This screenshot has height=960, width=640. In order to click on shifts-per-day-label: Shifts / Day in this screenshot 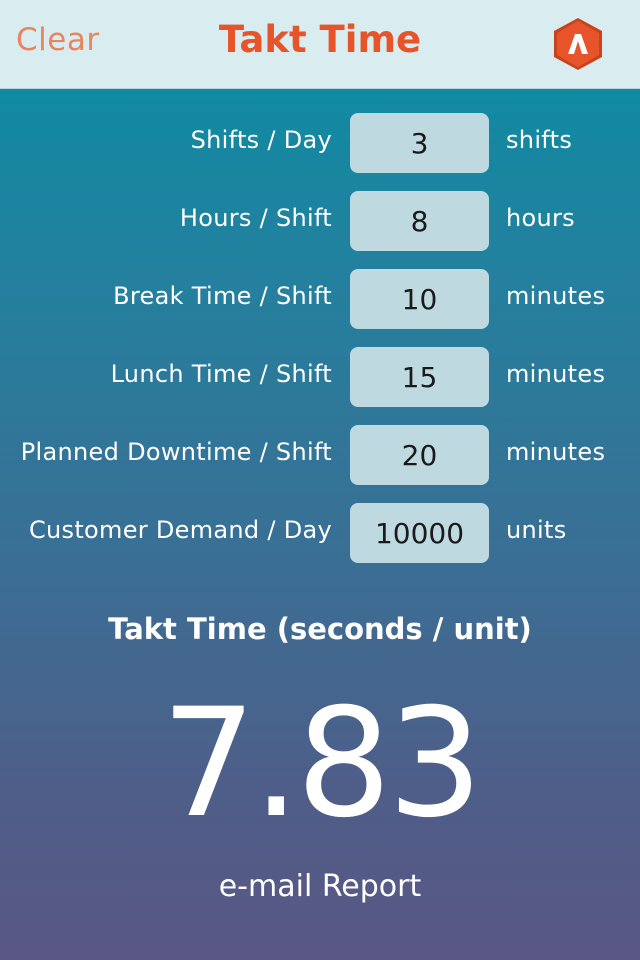, I will do `click(261, 140)`.